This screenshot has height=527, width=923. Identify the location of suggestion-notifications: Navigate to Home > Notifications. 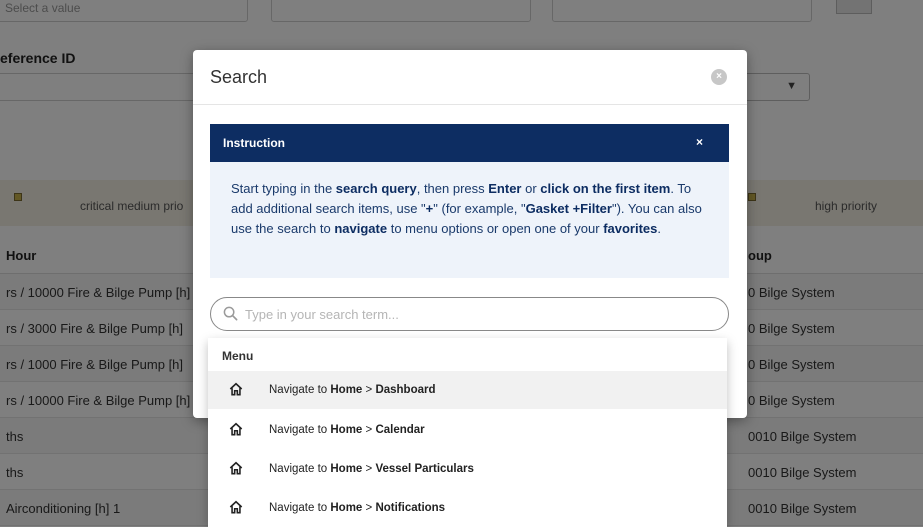
(467, 508).